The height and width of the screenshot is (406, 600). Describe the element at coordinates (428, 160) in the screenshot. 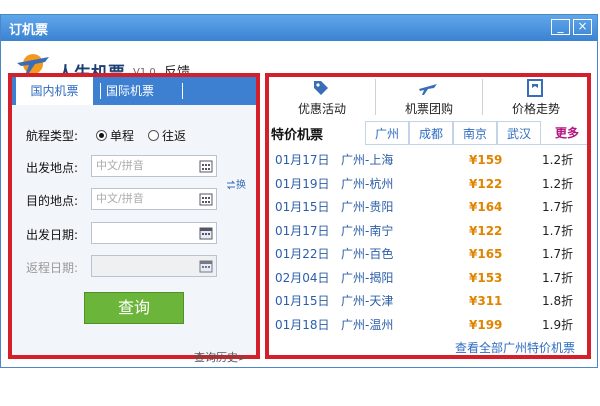

I see `deal-row: 01月17日 广州-上海 ¥159 1.2折` at that location.